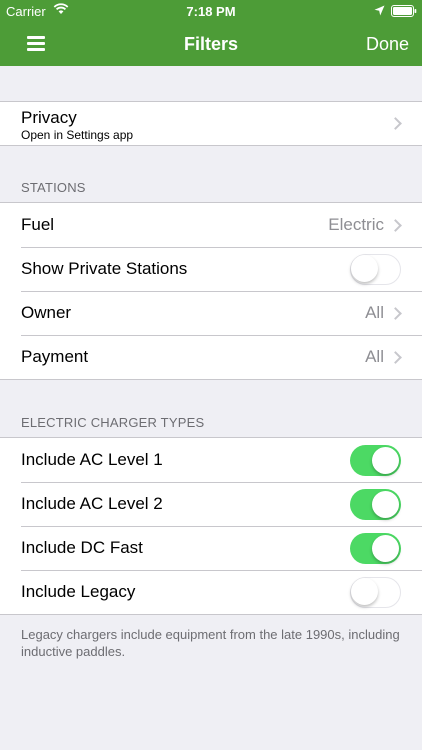 This screenshot has width=422, height=750. Describe the element at coordinates (211, 225) in the screenshot. I see `fuel-row: Fuel Electric` at that location.